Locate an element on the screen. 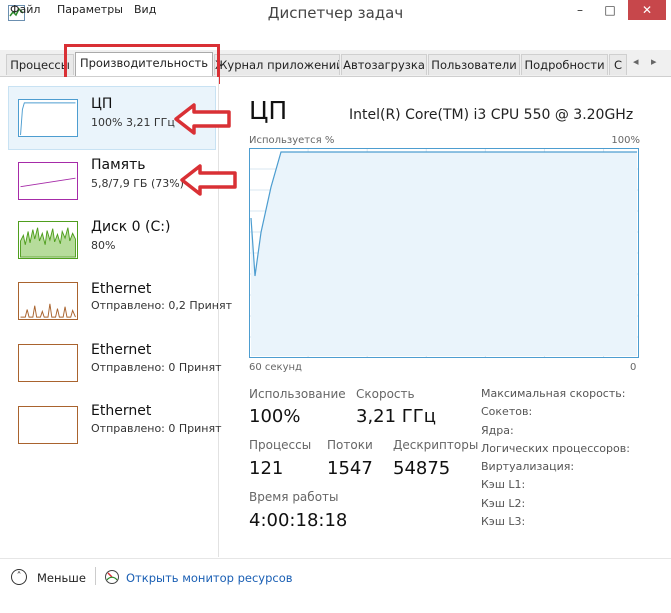 This screenshot has height=613, width=671. minimize-button: – is located at coordinates (580, 10).